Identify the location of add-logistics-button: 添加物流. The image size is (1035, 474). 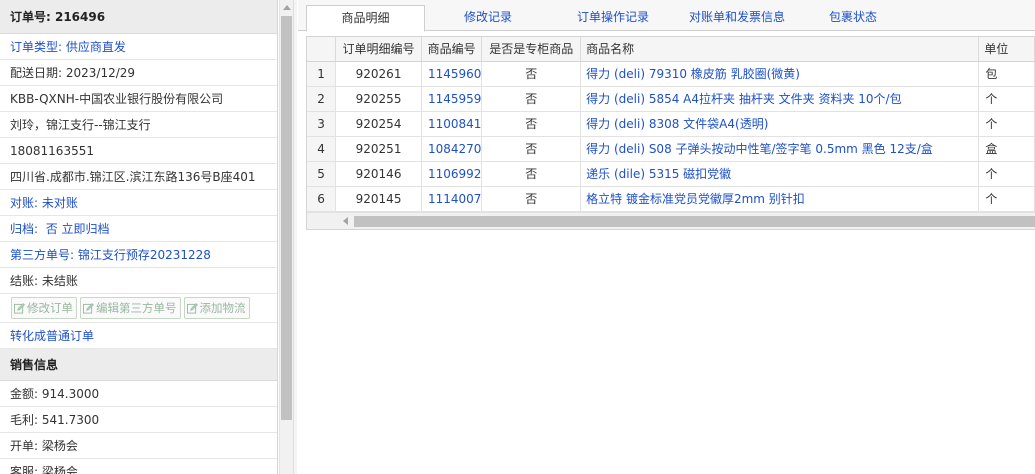
(216, 308).